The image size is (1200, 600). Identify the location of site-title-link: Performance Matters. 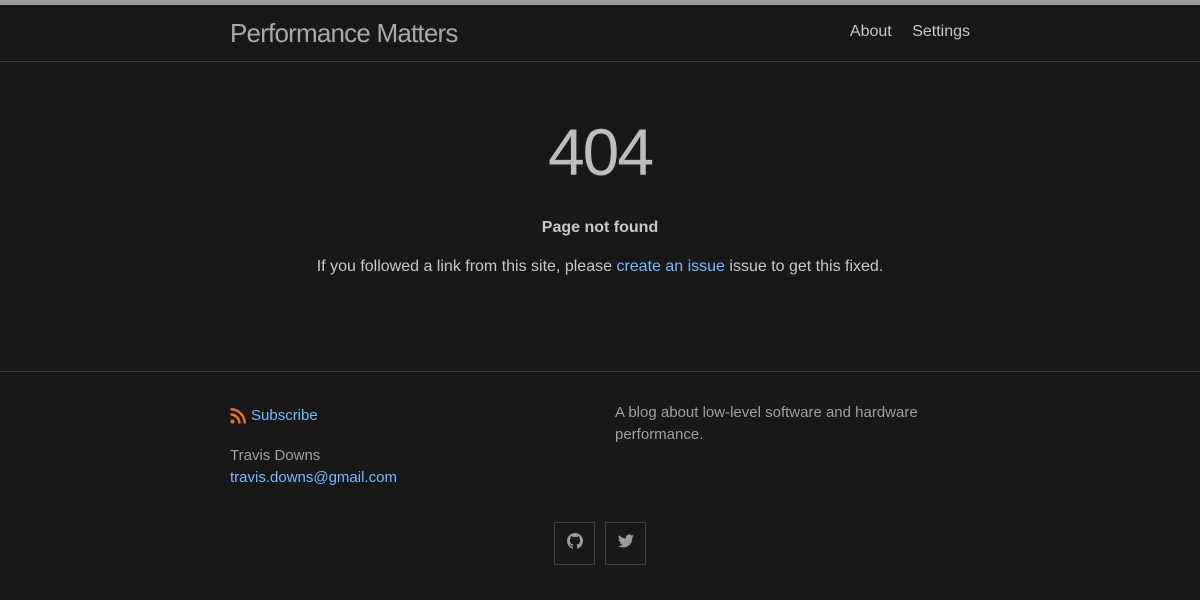
(344, 33).